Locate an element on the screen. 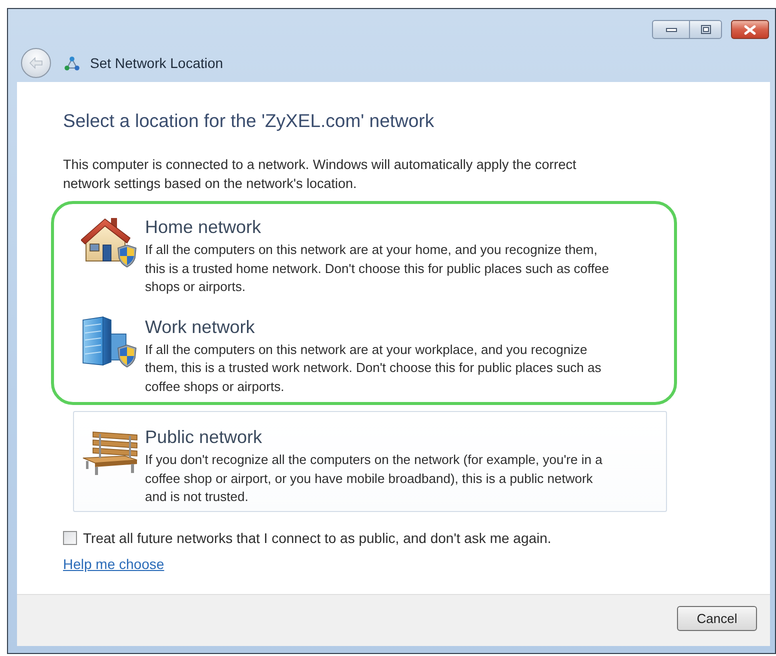 This screenshot has width=776, height=656. network-option: Work network If all the computers on this network are at your workplace, and you recognize them, this is a trusted work network. Don't choose this for public places such as coffee shops or airports. is located at coordinates (370, 352).